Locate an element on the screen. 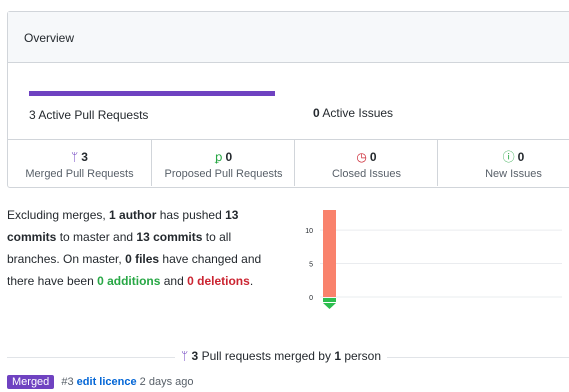  proposed-pr-label: Proposed Pull Requests is located at coordinates (223, 174).